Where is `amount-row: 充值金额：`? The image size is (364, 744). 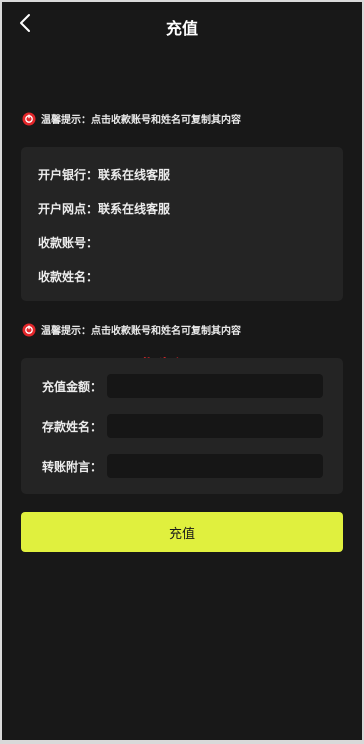 amount-row: 充值金额： is located at coordinates (182, 386).